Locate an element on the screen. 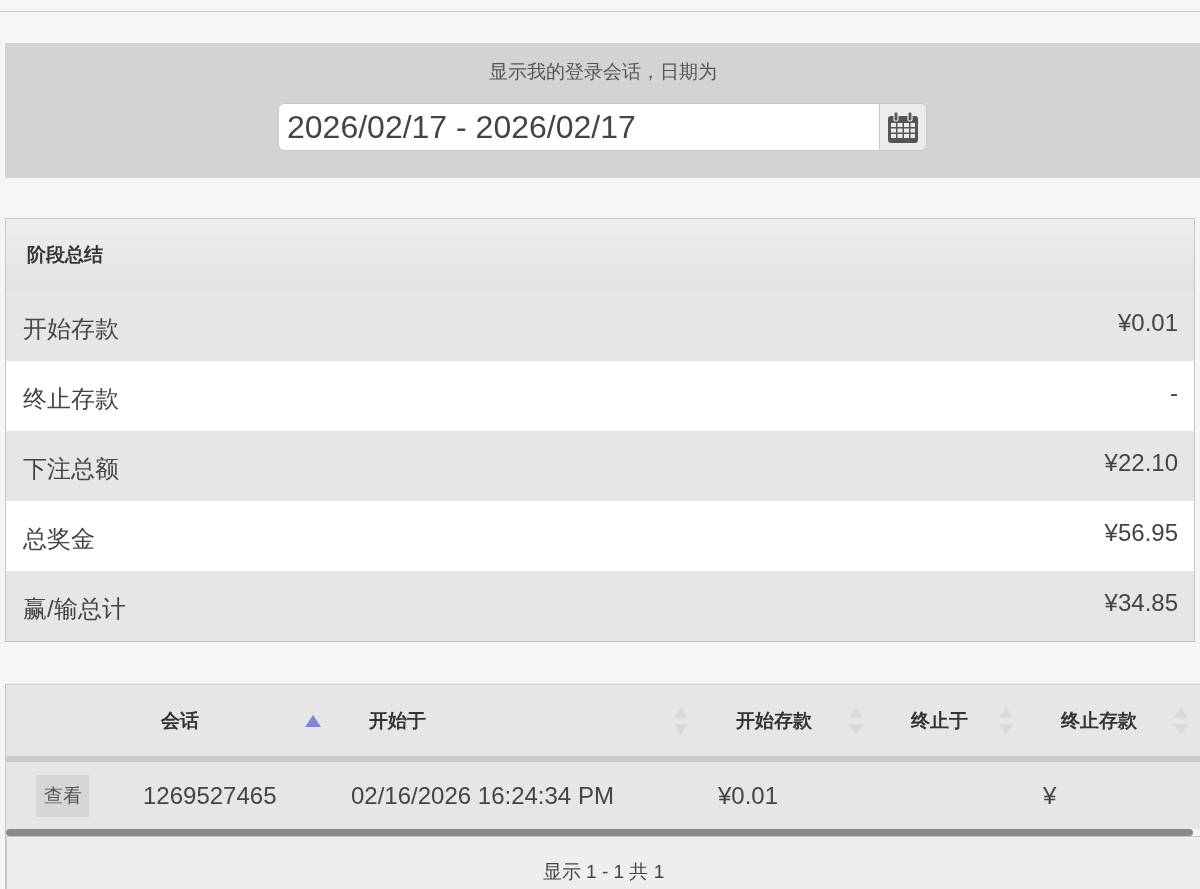  summary-label: 终止存款 is located at coordinates (71, 399).